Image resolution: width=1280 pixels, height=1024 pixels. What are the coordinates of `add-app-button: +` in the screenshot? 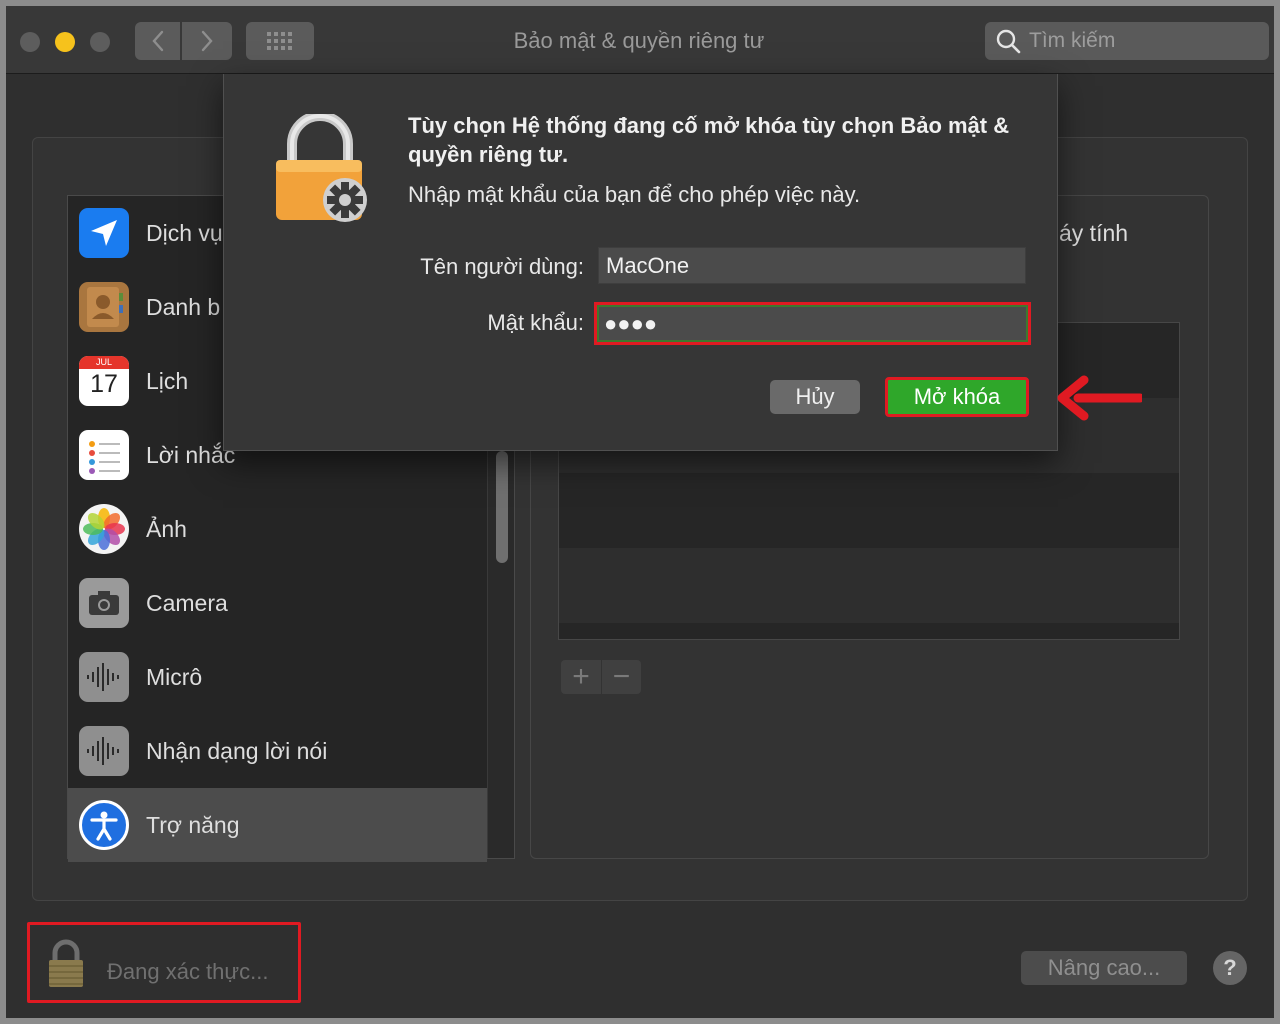 It's located at (581, 677).